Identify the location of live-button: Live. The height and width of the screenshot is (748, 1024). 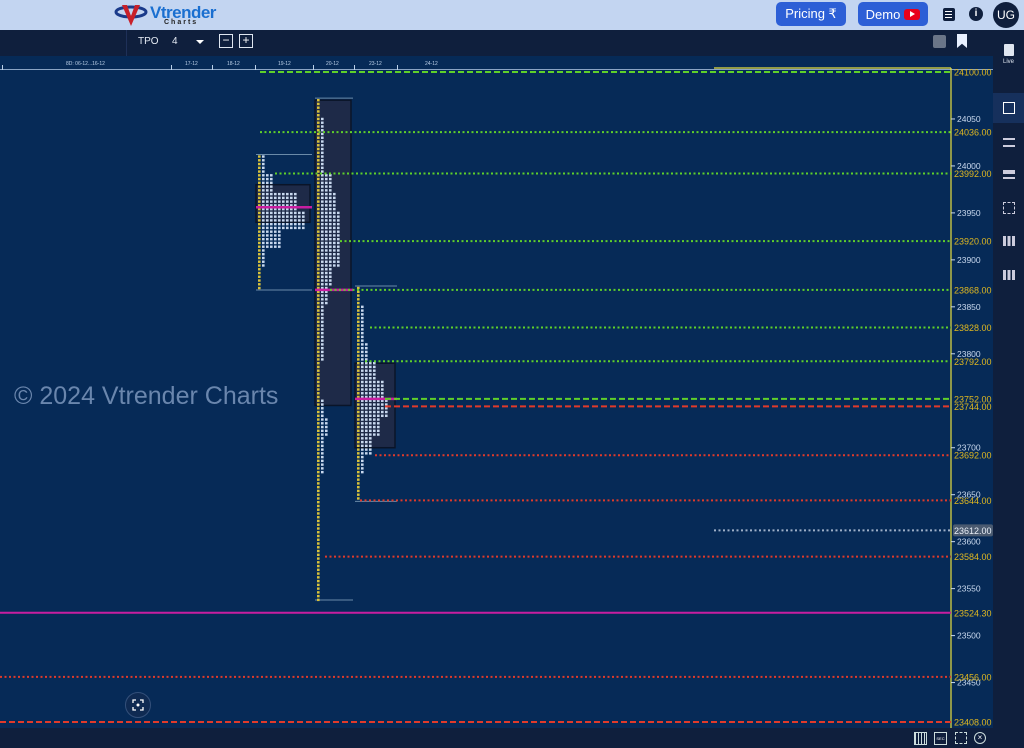
(1008, 54).